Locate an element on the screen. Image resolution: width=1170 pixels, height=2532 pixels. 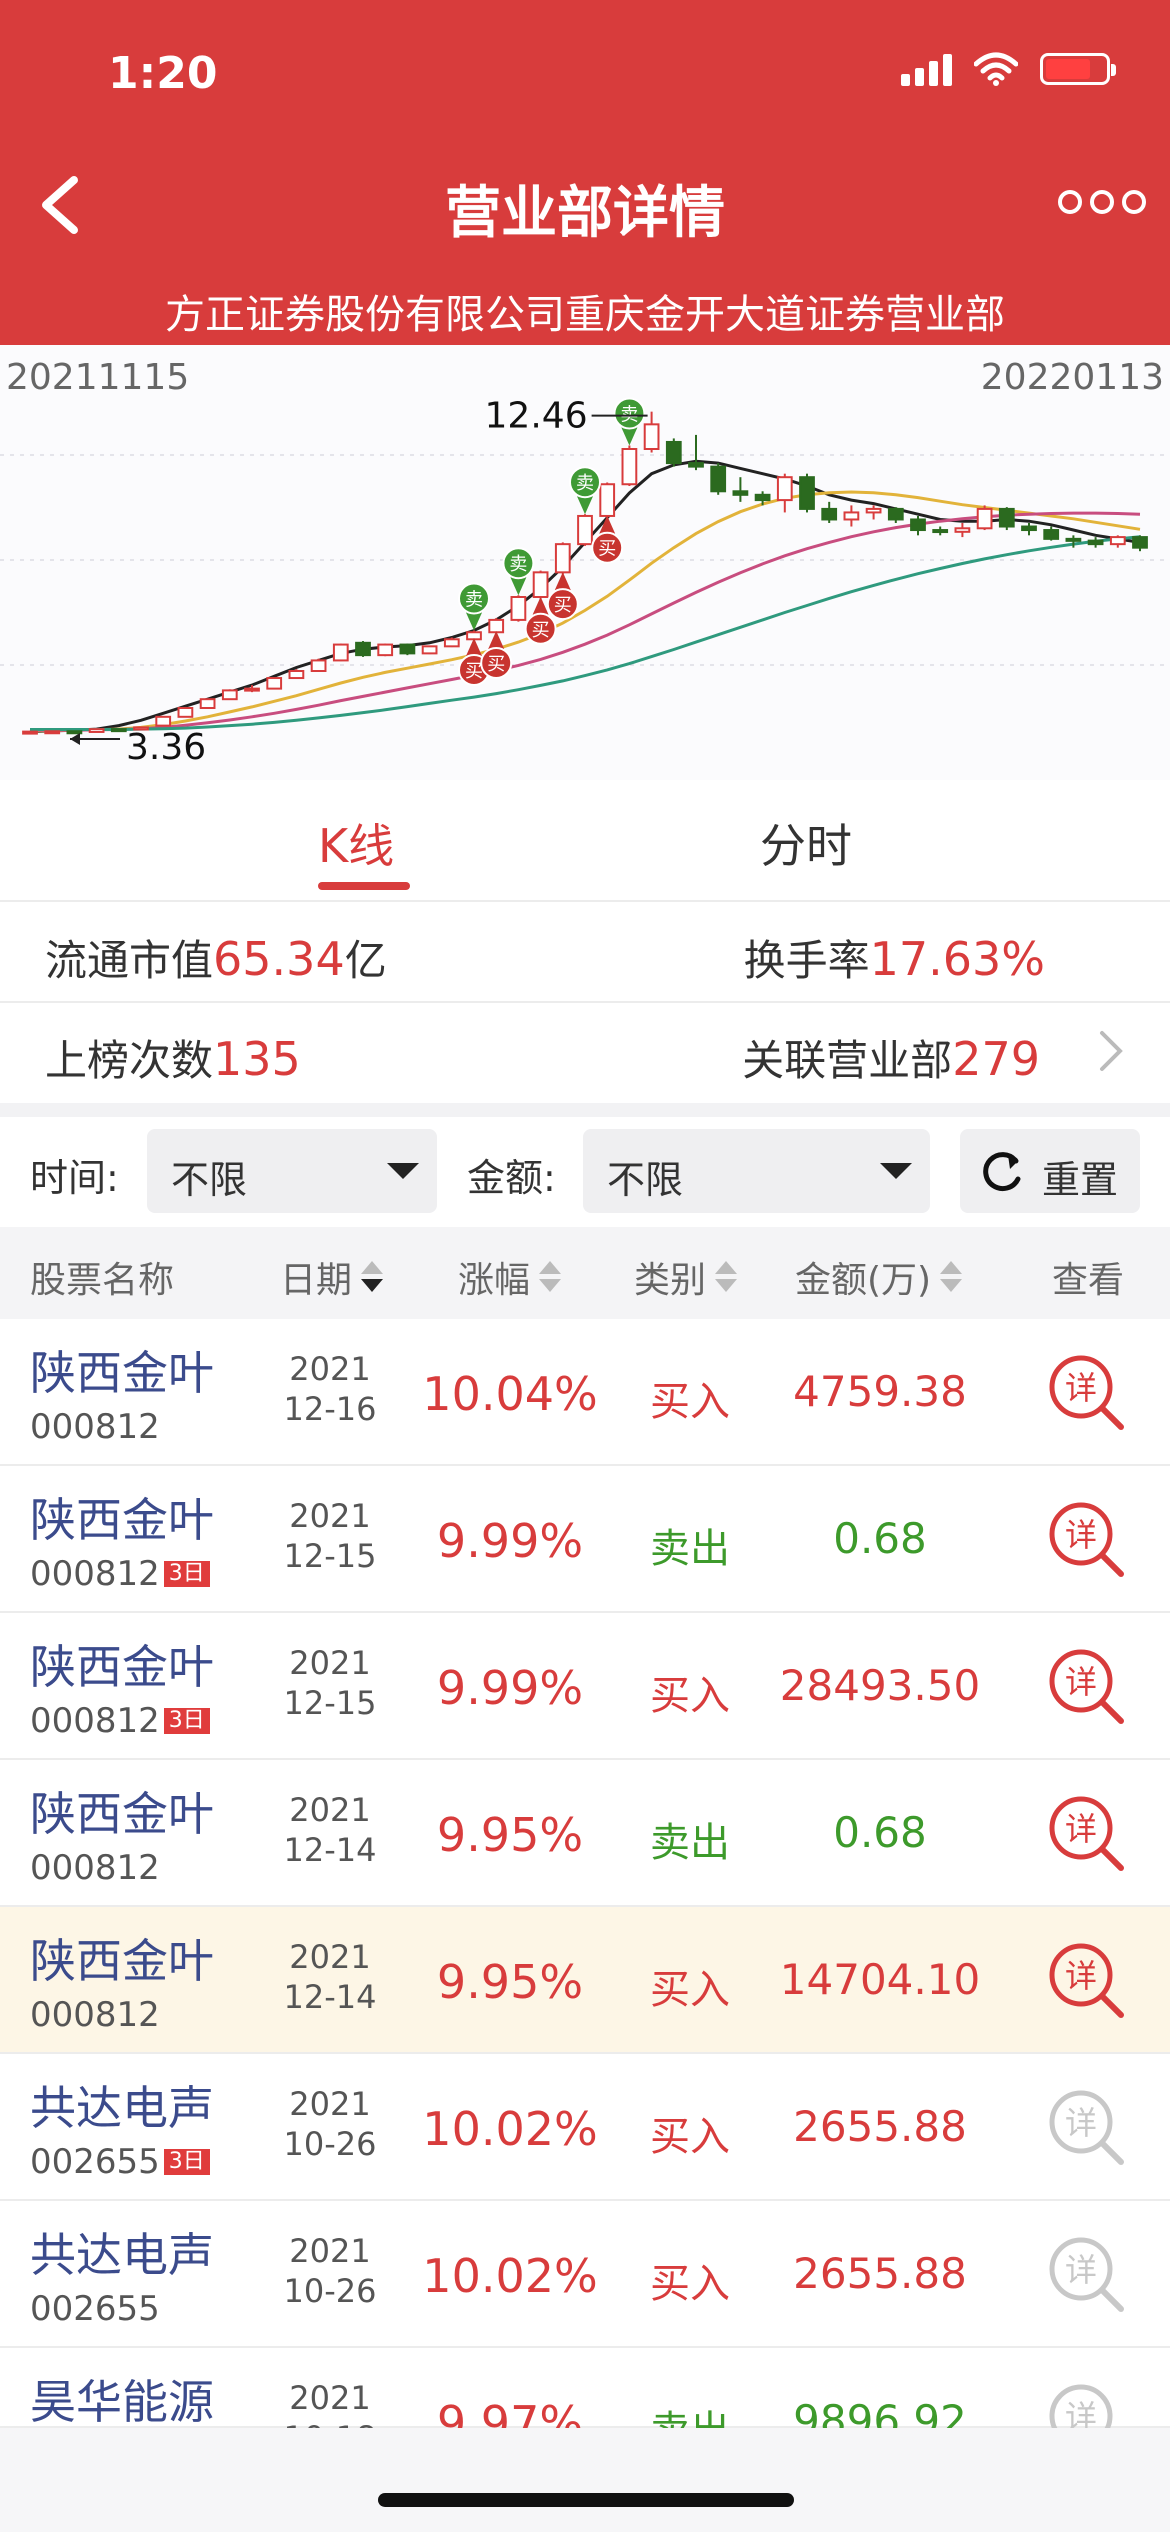
refresh-icon is located at coordinates (1002, 1172).